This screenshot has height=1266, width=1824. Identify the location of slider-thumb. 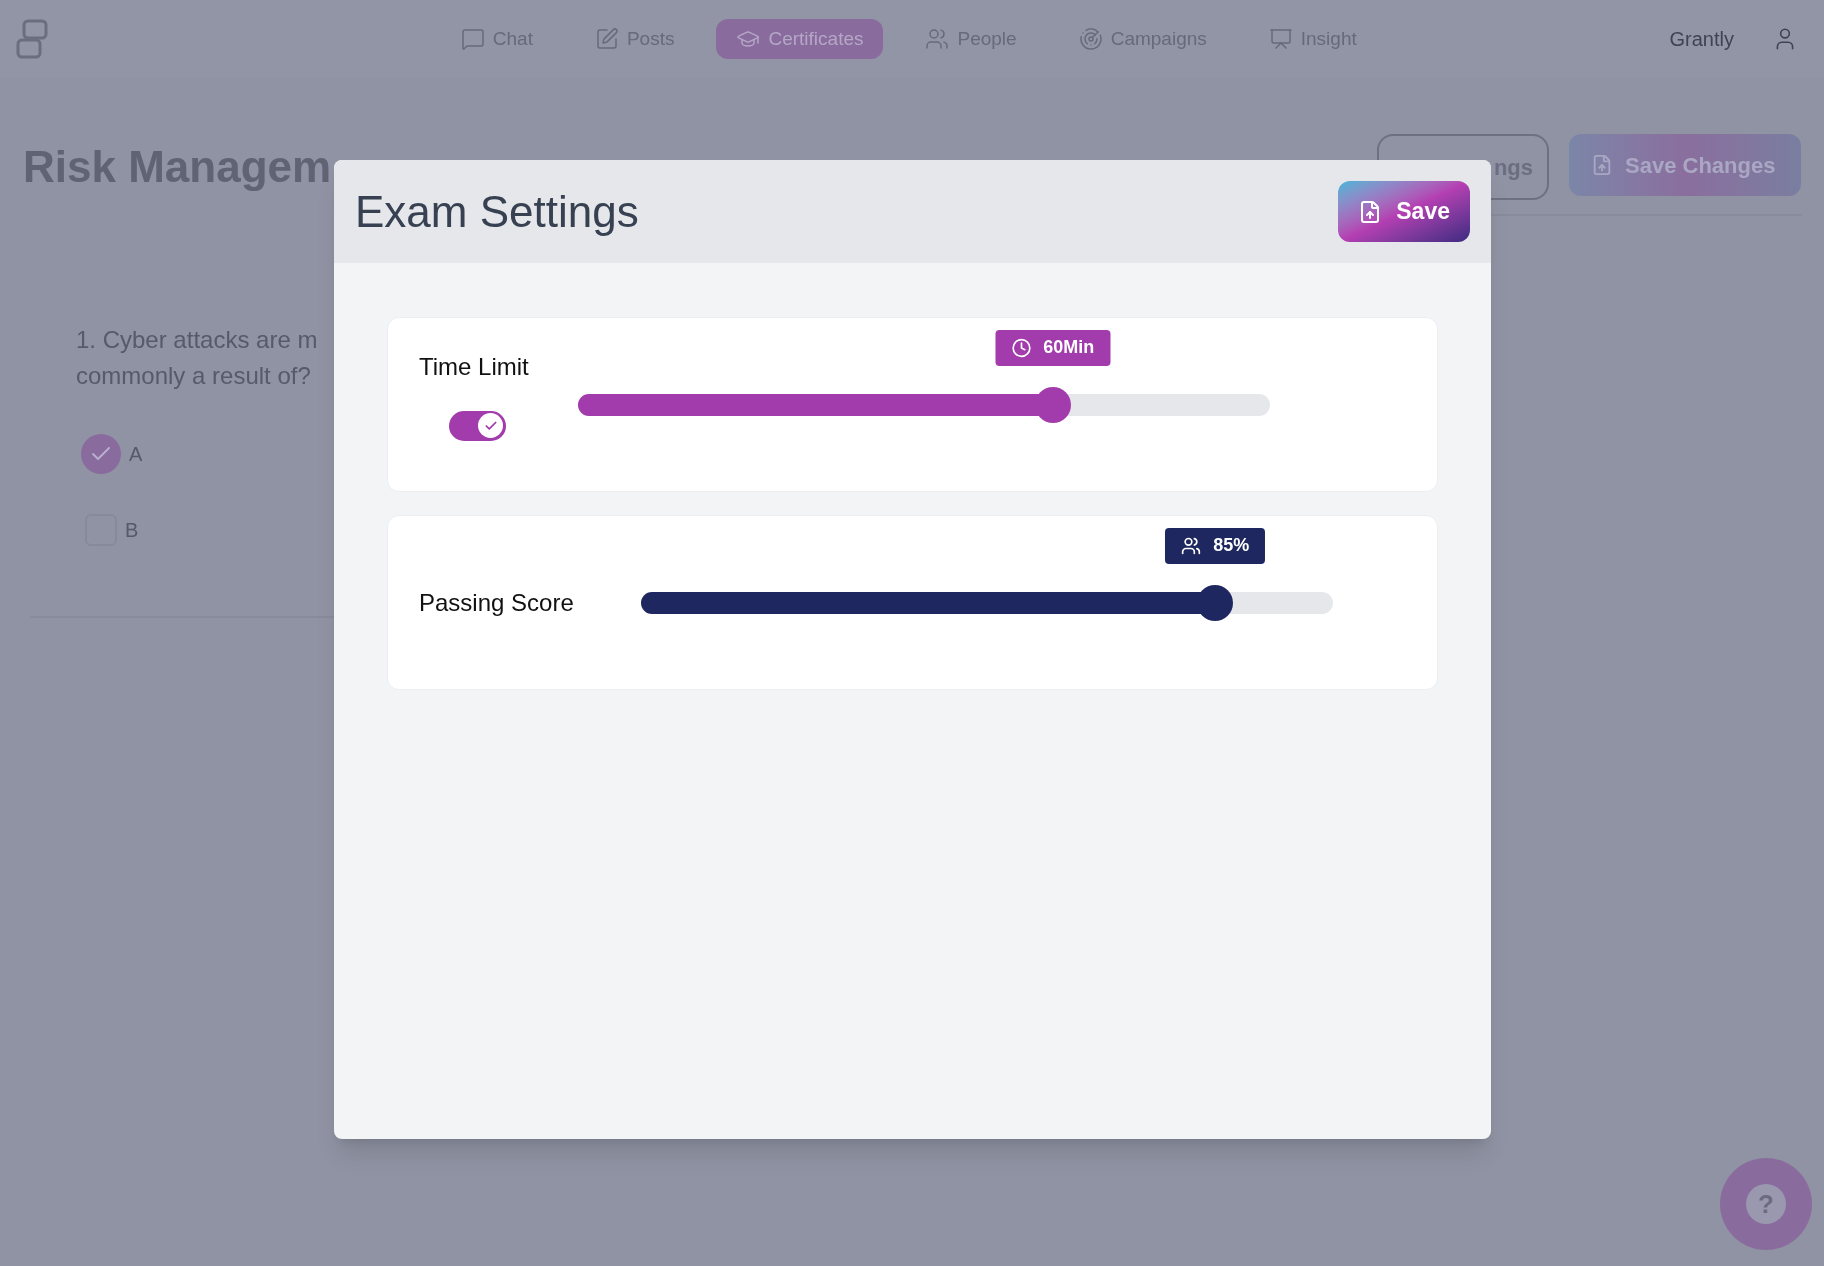
(1215, 602).